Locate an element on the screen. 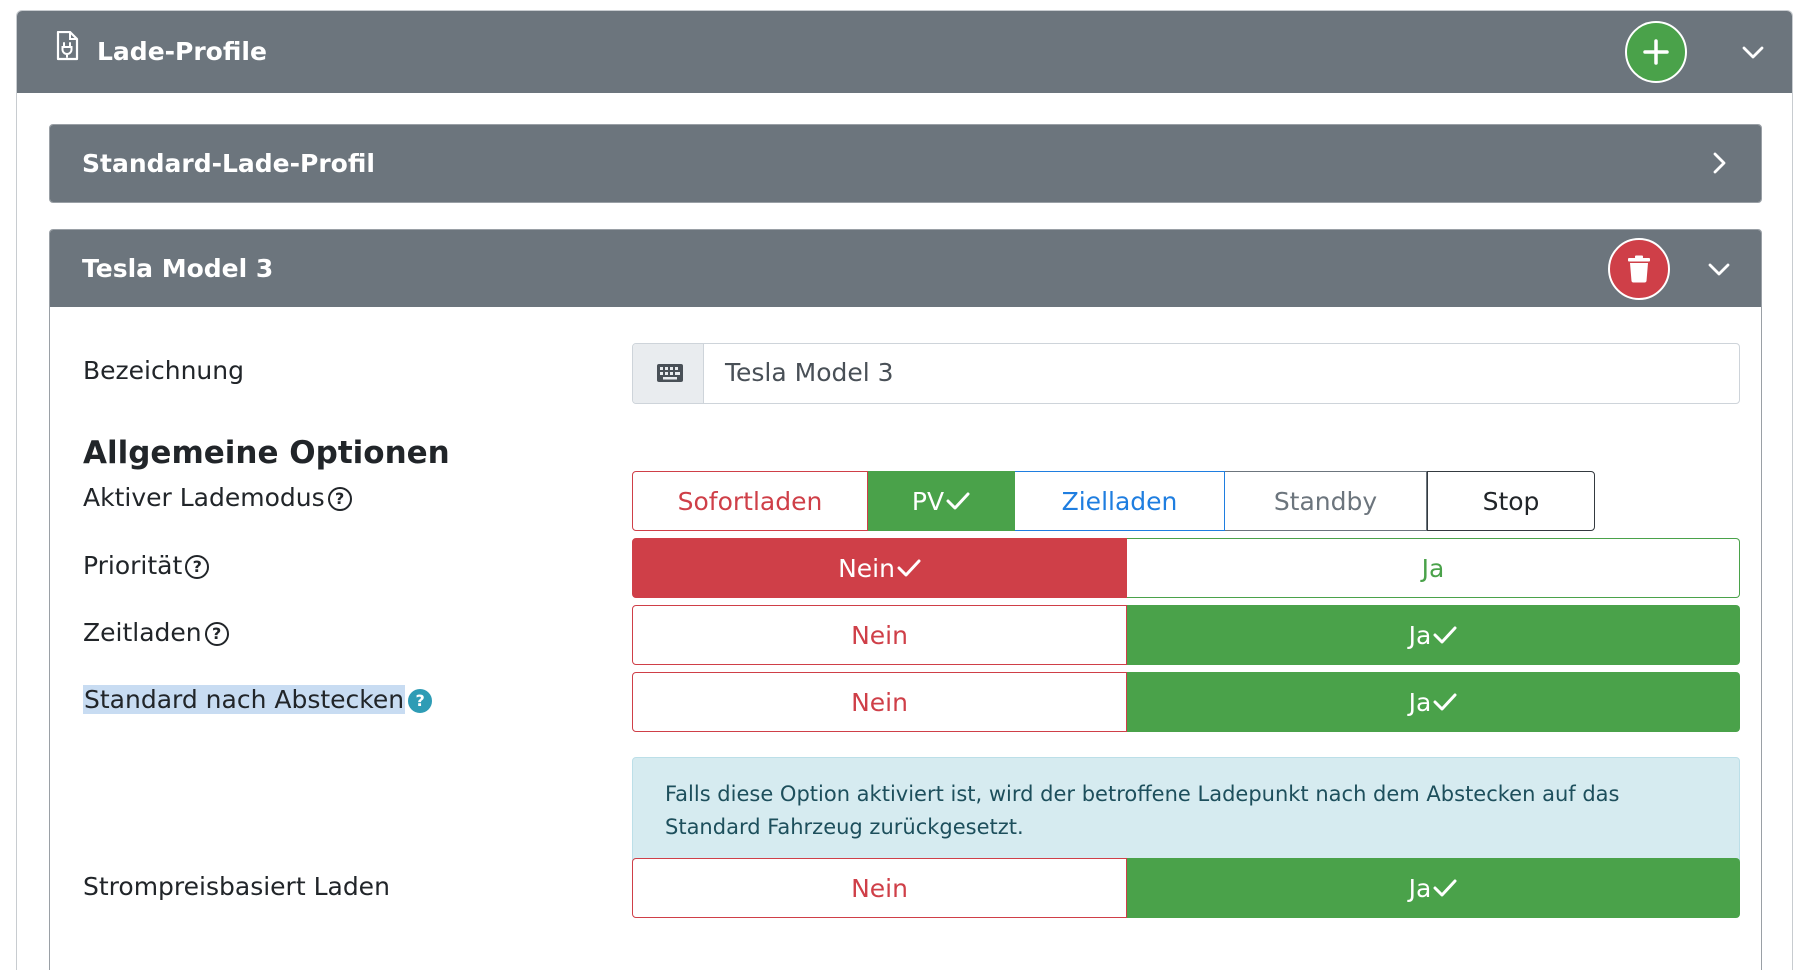 The image size is (1804, 970). zeitladen-label: Zeitladen? is located at coordinates (156, 632).